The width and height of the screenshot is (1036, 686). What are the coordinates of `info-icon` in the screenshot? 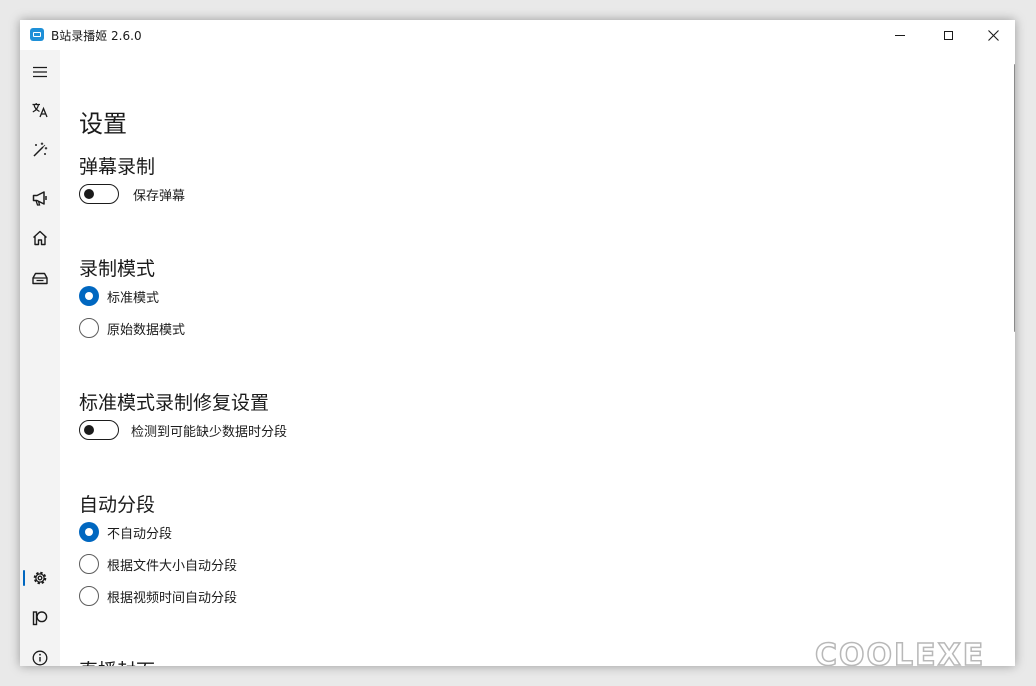 It's located at (40, 658).